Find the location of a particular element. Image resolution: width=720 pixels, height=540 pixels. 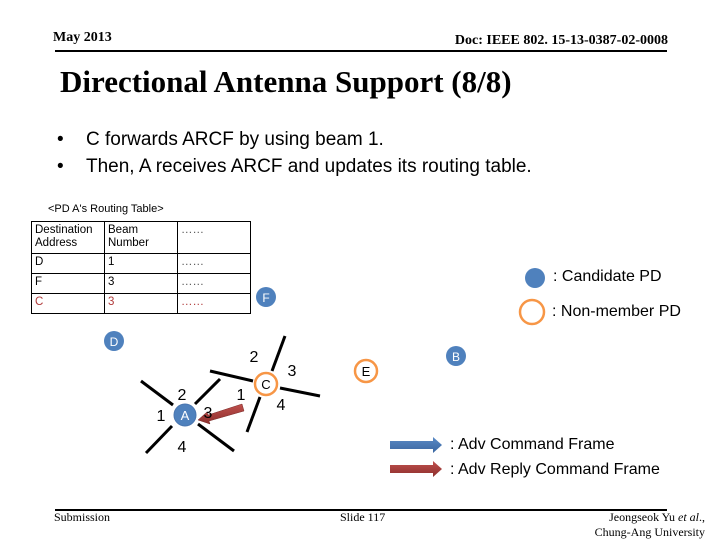

beam-c-2-line is located at coordinates (278, 353).